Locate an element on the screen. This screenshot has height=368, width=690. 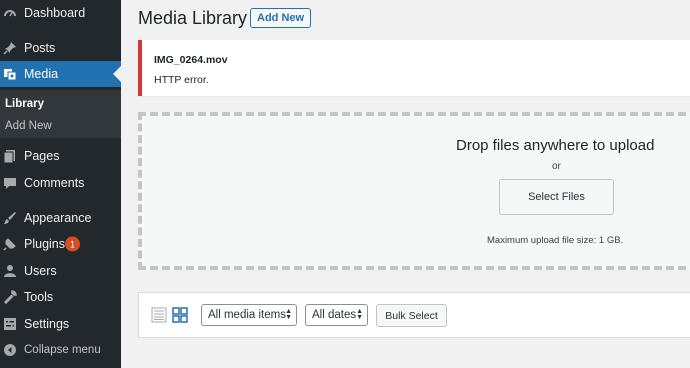
sidebar-item-label: Comments is located at coordinates (54, 183).